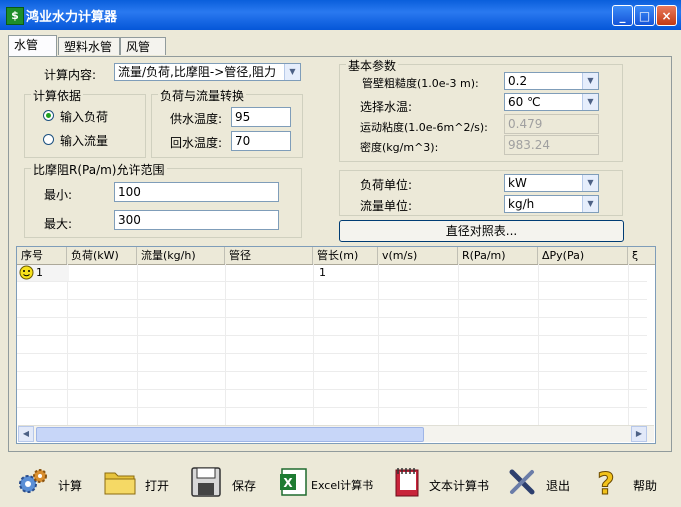 The width and height of the screenshot is (681, 507). I want to click on roughness-value: 0.2, so click(518, 81).